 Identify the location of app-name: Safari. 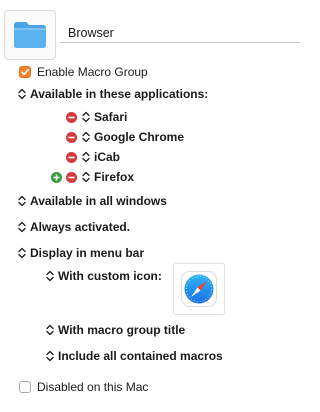
(111, 117).